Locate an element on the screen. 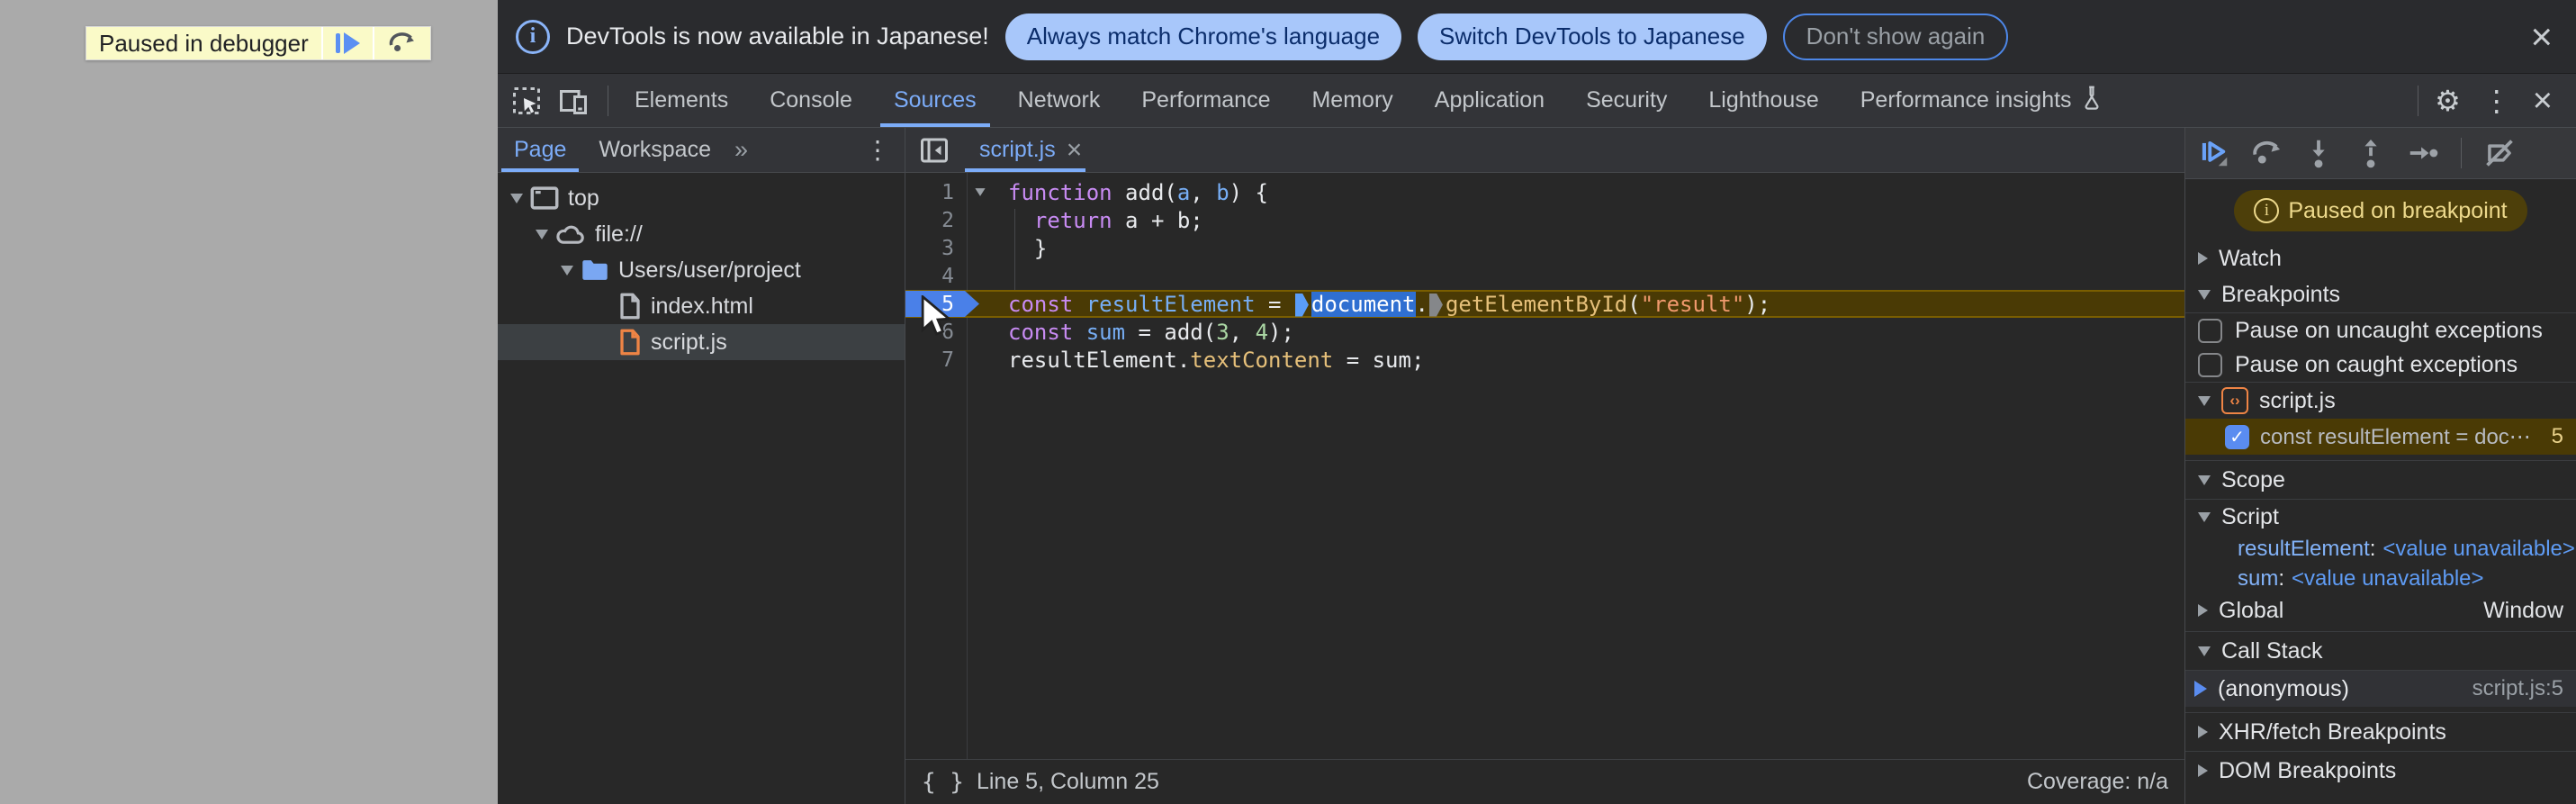  editor-tab-close-icon: × is located at coordinates (1075, 150).